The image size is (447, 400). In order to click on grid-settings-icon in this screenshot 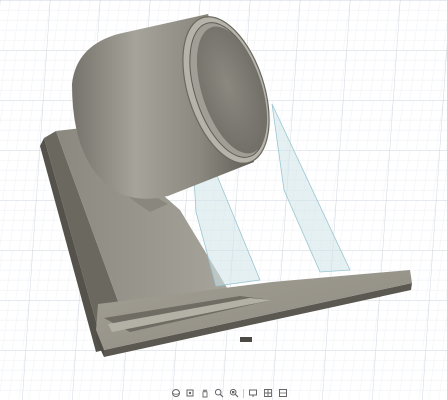, I will do `click(267, 393)`.